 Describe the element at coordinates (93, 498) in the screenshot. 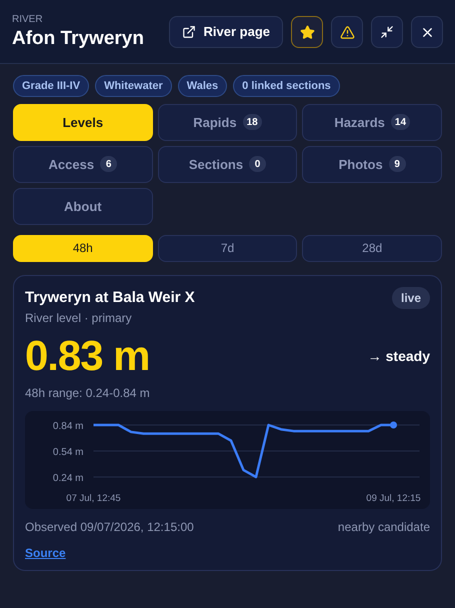

I see `x-tick-label: 07 Jul, 12:45` at that location.